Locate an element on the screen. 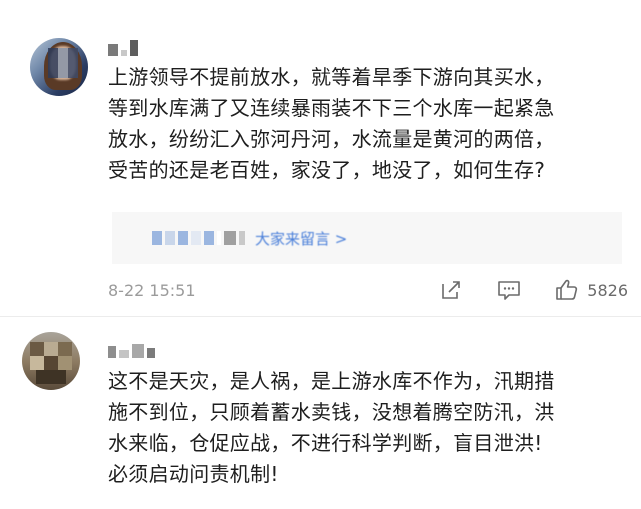  comment-meta: 8-22 15:51 5826 is located at coordinates (368, 290).